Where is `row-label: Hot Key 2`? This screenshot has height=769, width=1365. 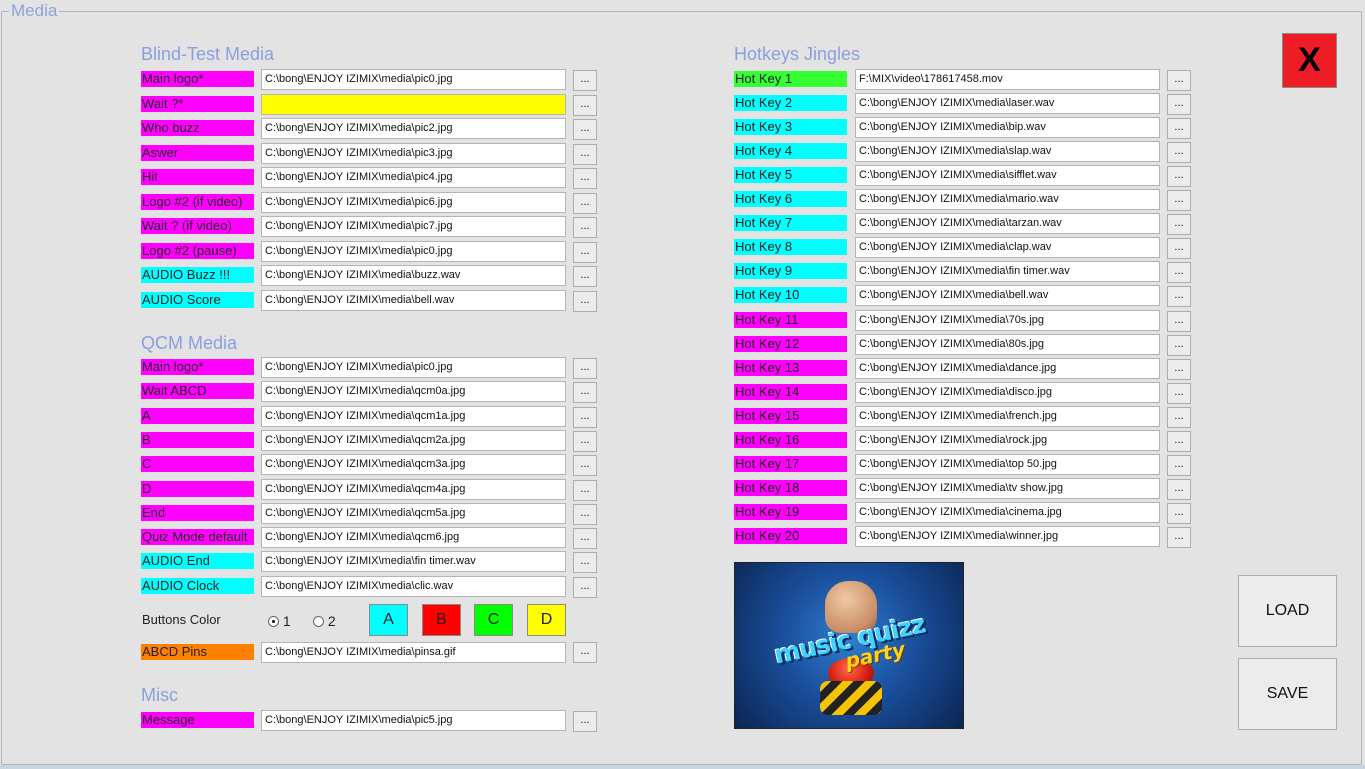 row-label: Hot Key 2 is located at coordinates (790, 103).